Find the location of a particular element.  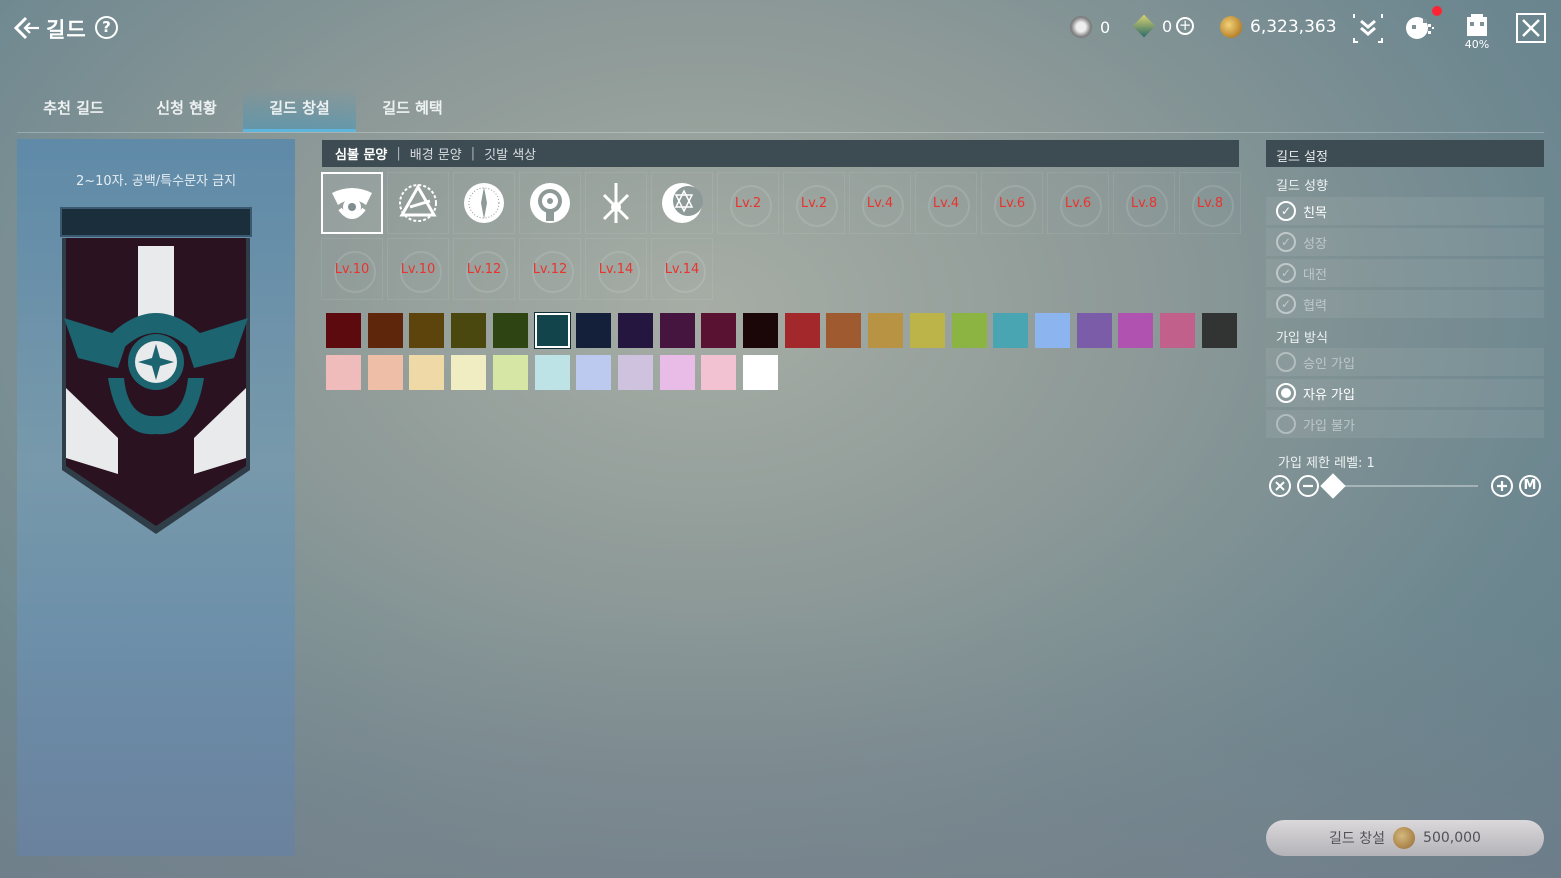

currency-1: 0 is located at coordinates (1090, 27).